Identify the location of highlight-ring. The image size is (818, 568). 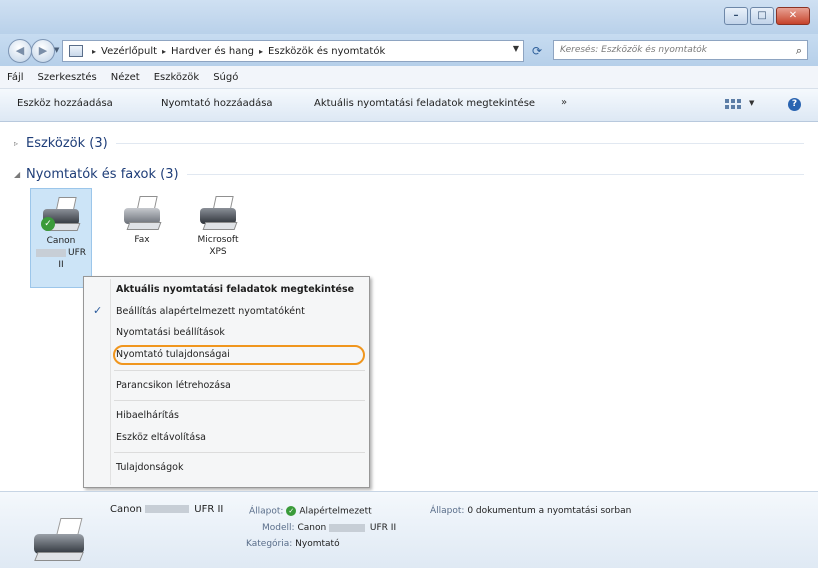
(239, 355).